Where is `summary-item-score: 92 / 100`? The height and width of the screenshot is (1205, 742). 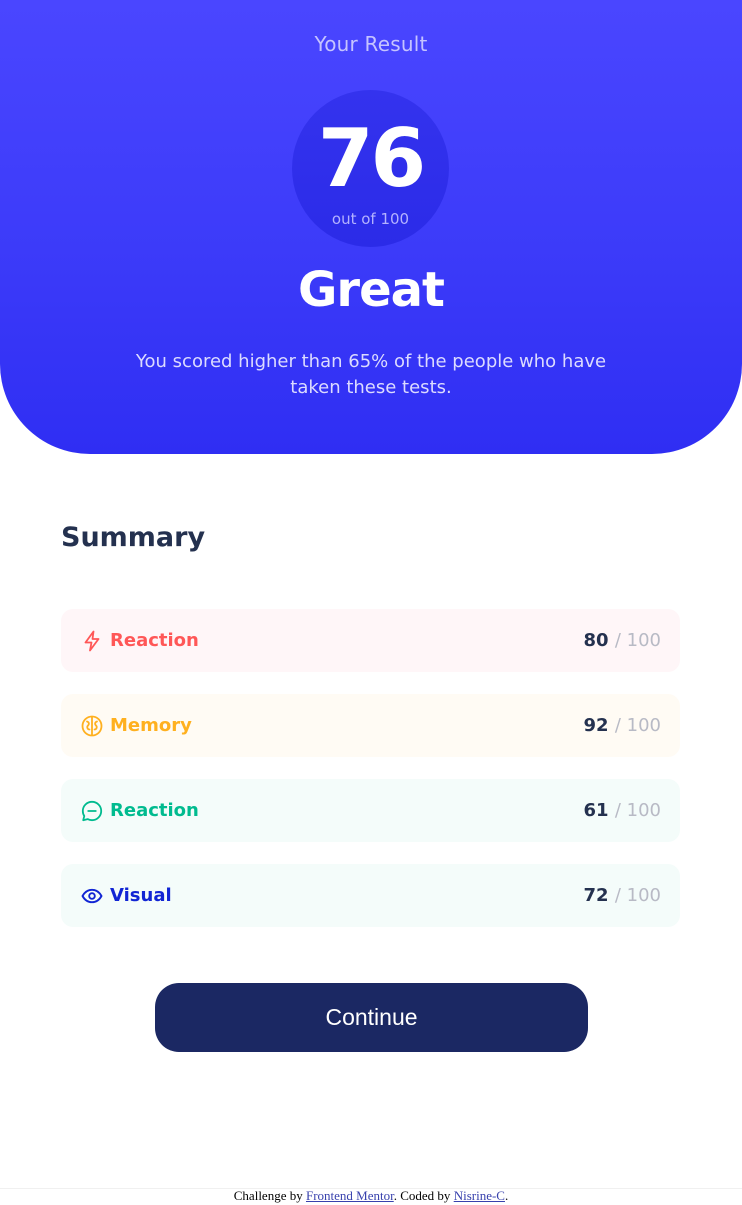 summary-item-score: 92 / 100 is located at coordinates (623, 726).